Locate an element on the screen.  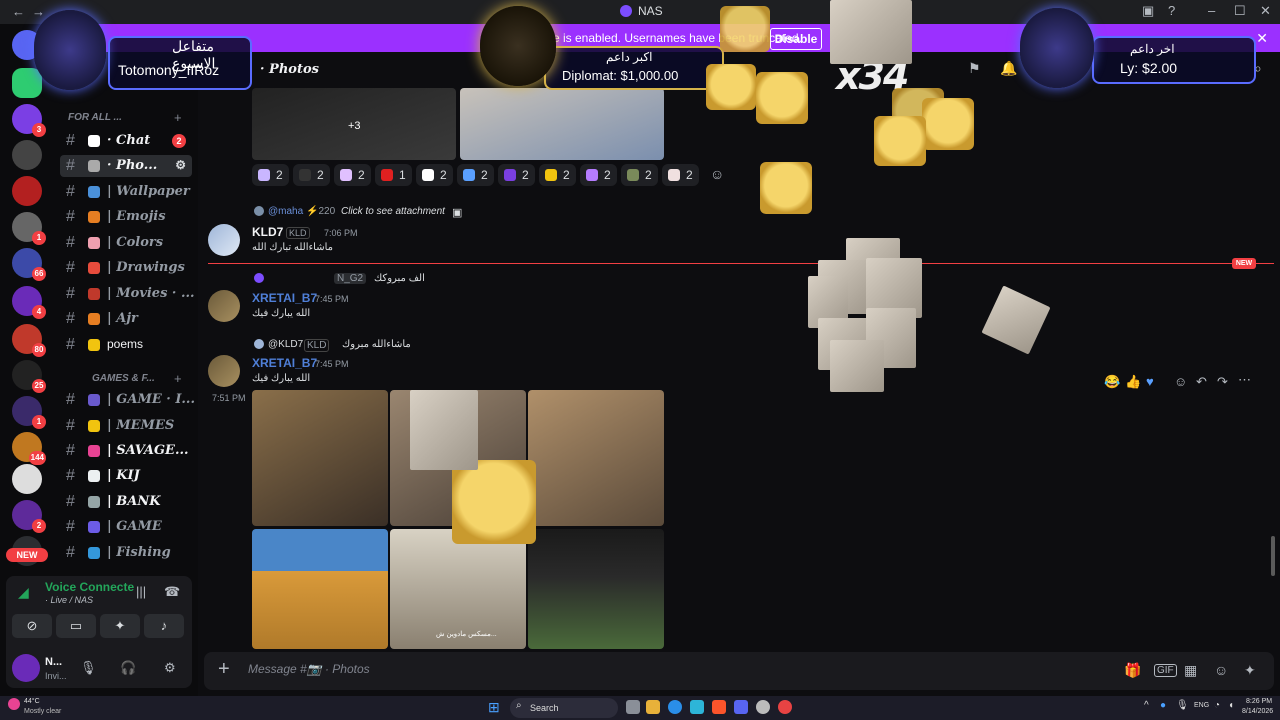
message-input: Message #📷 · Photos is located at coordinates (309, 669).